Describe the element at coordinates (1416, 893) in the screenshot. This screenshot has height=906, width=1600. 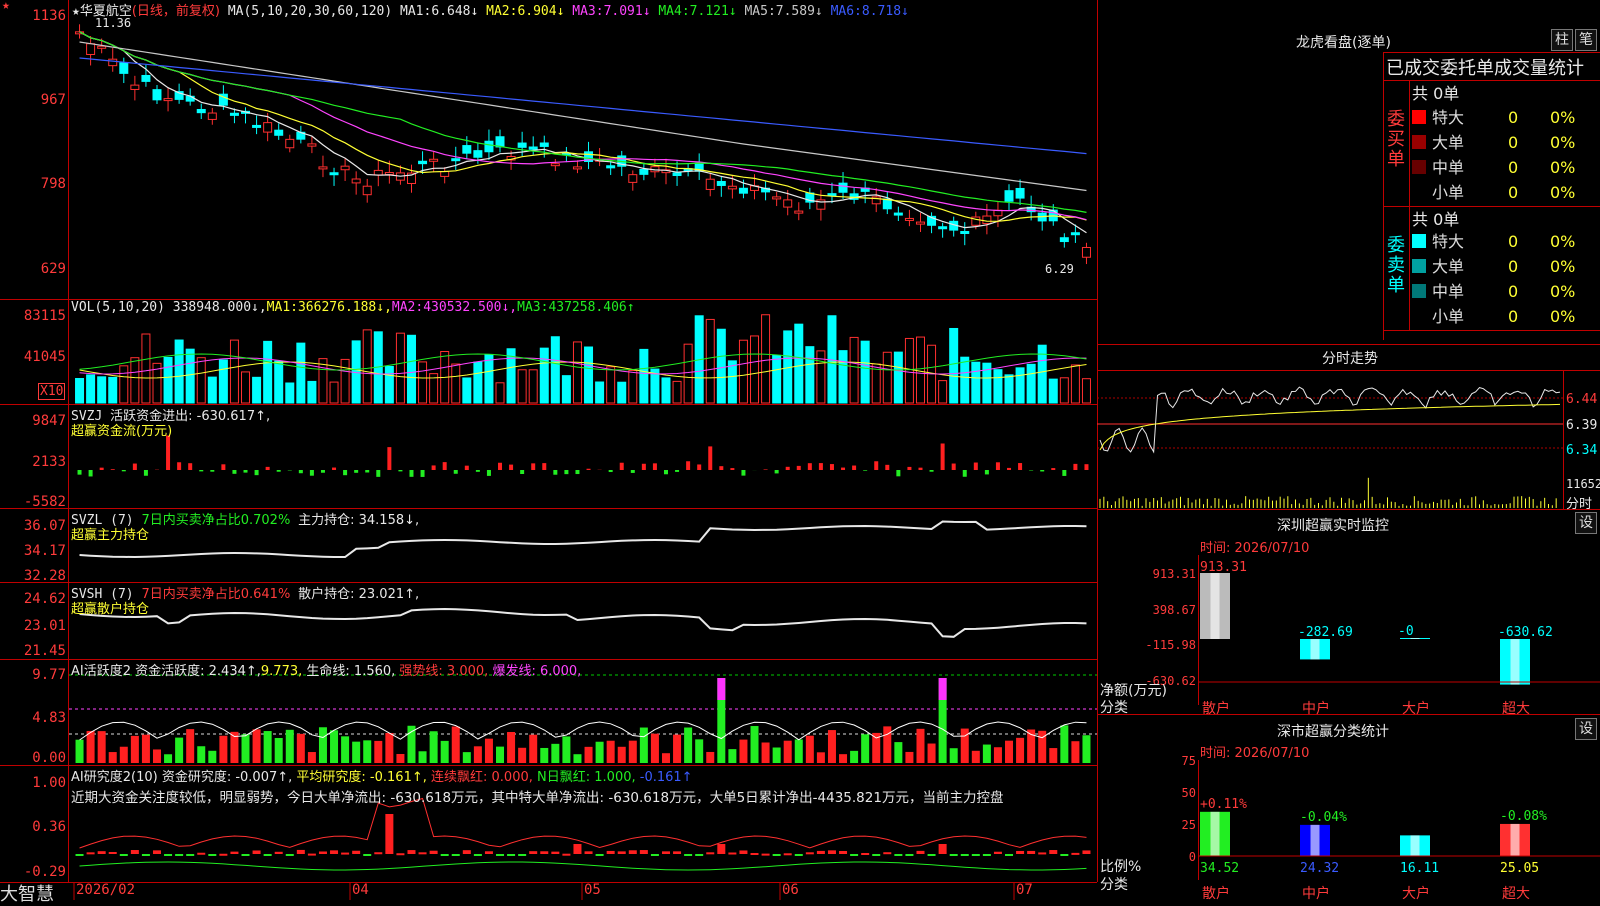
I see `category-label: 大户` at that location.